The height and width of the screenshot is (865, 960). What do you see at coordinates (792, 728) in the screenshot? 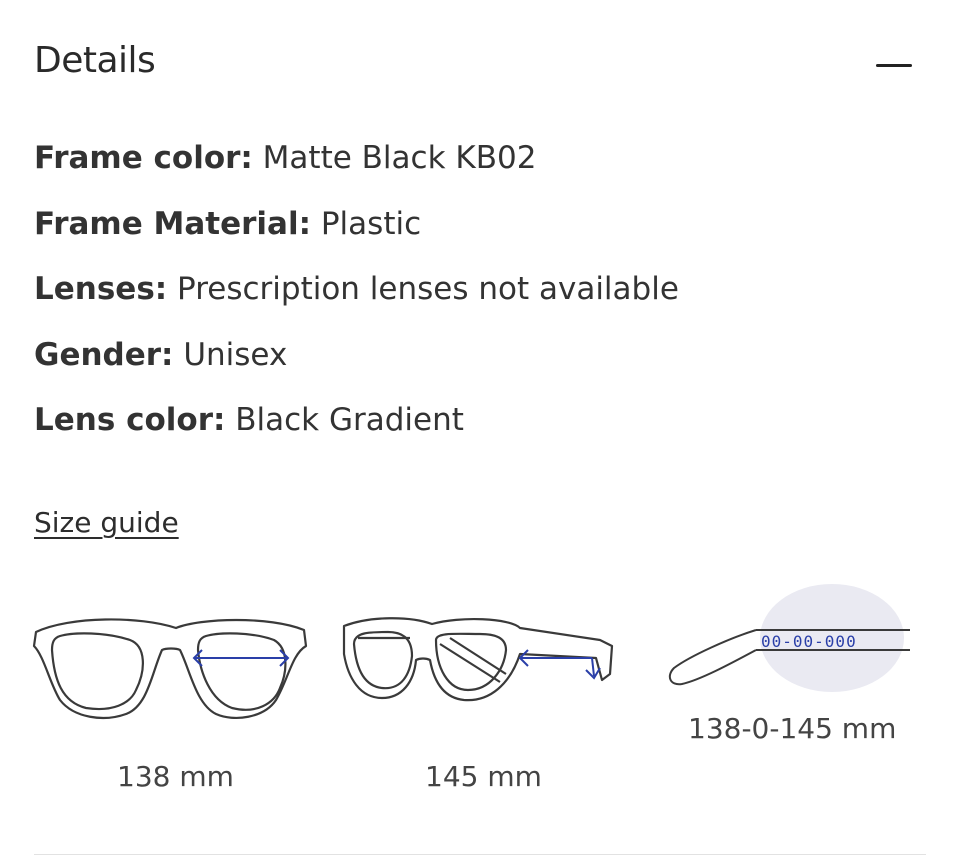
I see `temple-marking-caption: 138-0-145 mm` at bounding box center [792, 728].